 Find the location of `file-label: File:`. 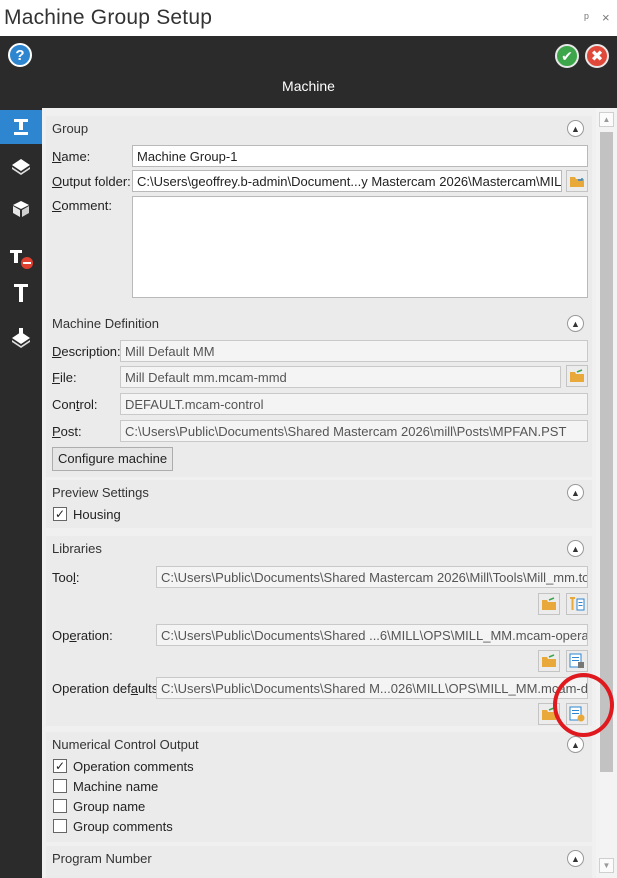

file-label: File: is located at coordinates (64, 377).